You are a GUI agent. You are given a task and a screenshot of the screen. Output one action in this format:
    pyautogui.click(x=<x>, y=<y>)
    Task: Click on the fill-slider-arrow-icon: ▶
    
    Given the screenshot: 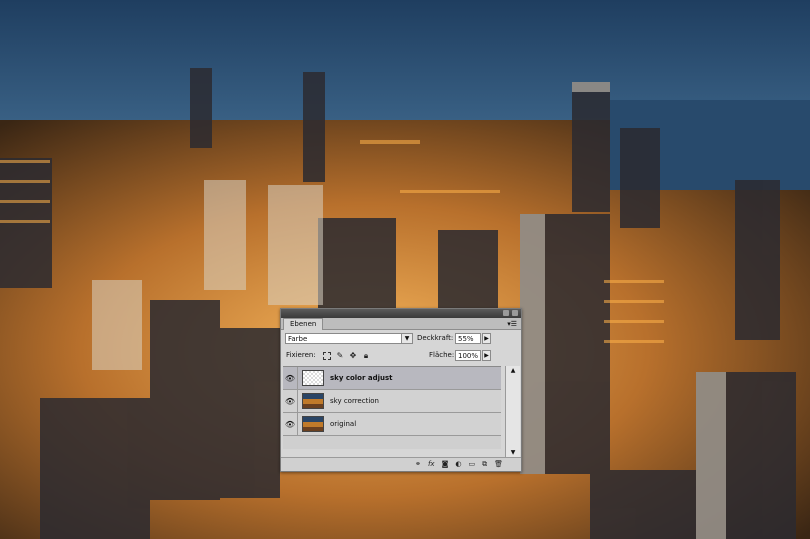 What is the action you would take?
    pyautogui.click(x=486, y=355)
    